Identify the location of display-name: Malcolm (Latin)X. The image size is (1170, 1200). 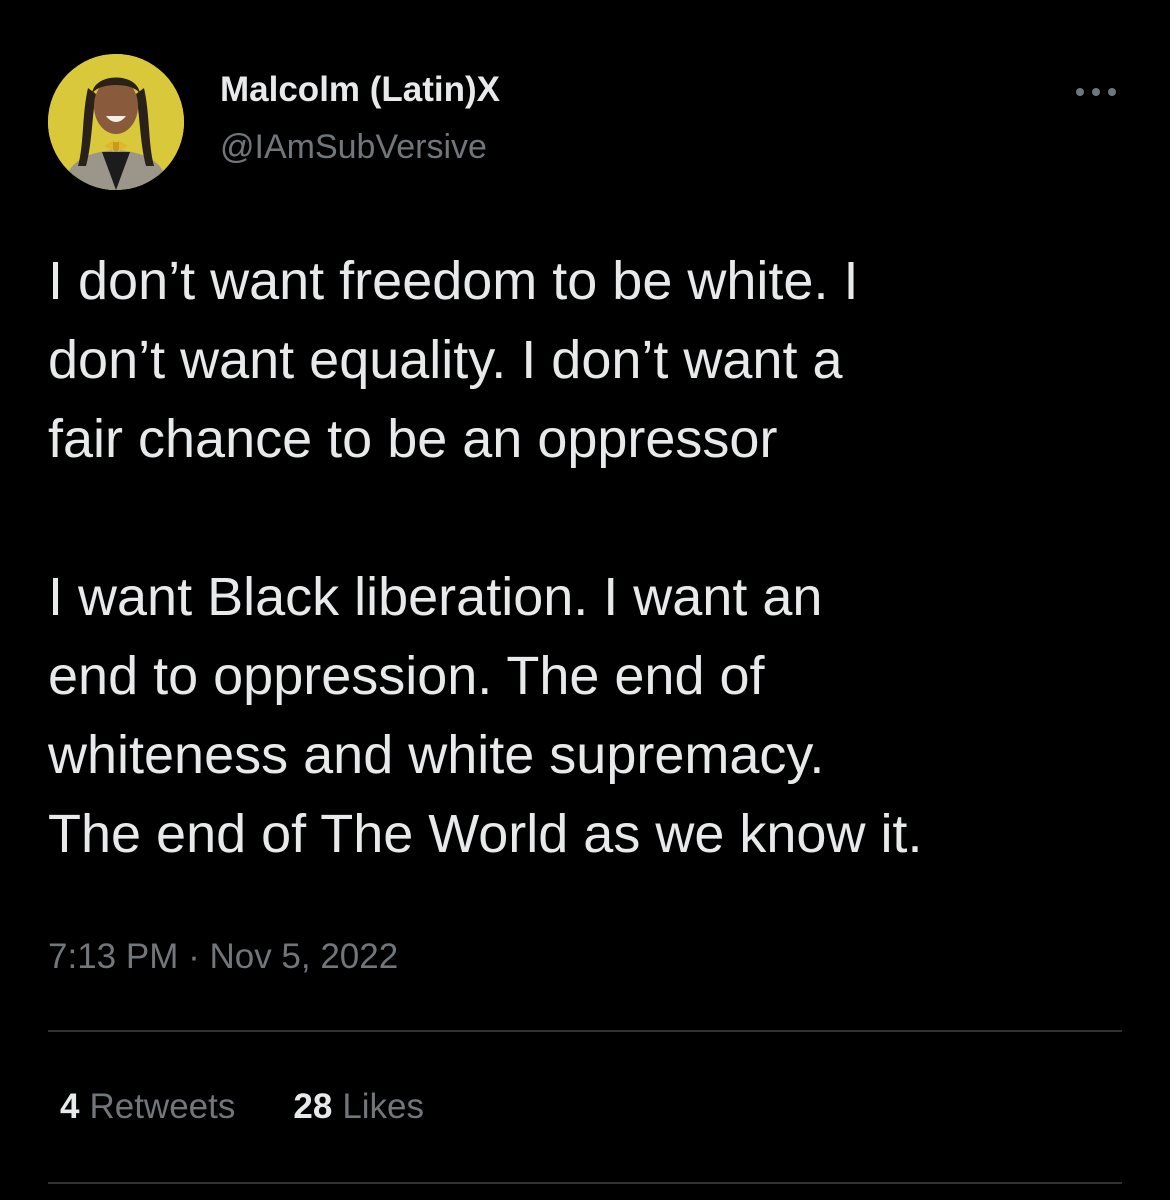
(360, 90).